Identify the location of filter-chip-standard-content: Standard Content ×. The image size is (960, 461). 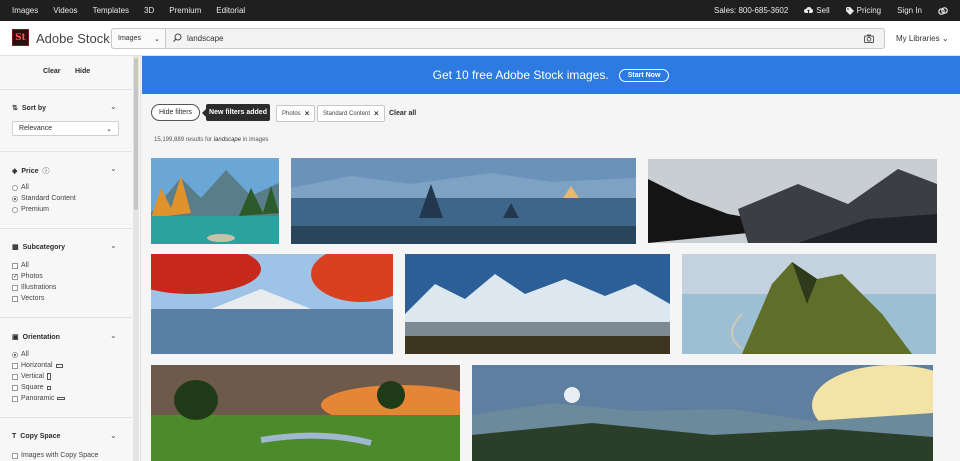
(351, 113).